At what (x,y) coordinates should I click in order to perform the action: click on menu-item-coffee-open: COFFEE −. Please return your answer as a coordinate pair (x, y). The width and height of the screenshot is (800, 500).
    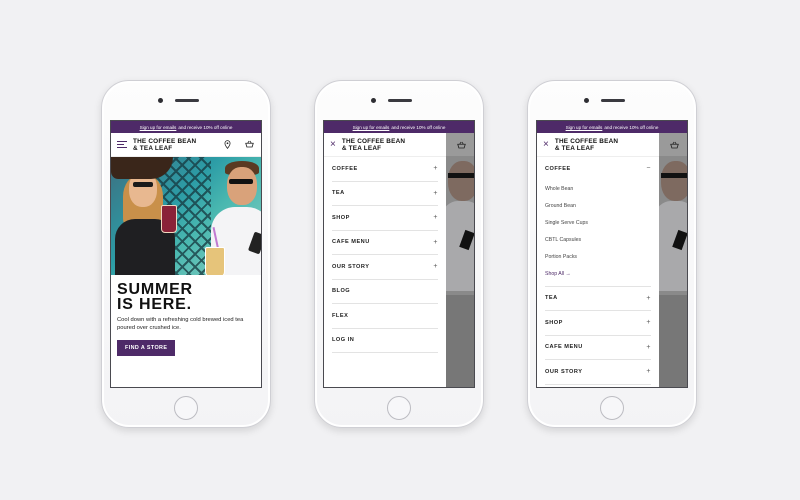
    Looking at the image, I should click on (598, 169).